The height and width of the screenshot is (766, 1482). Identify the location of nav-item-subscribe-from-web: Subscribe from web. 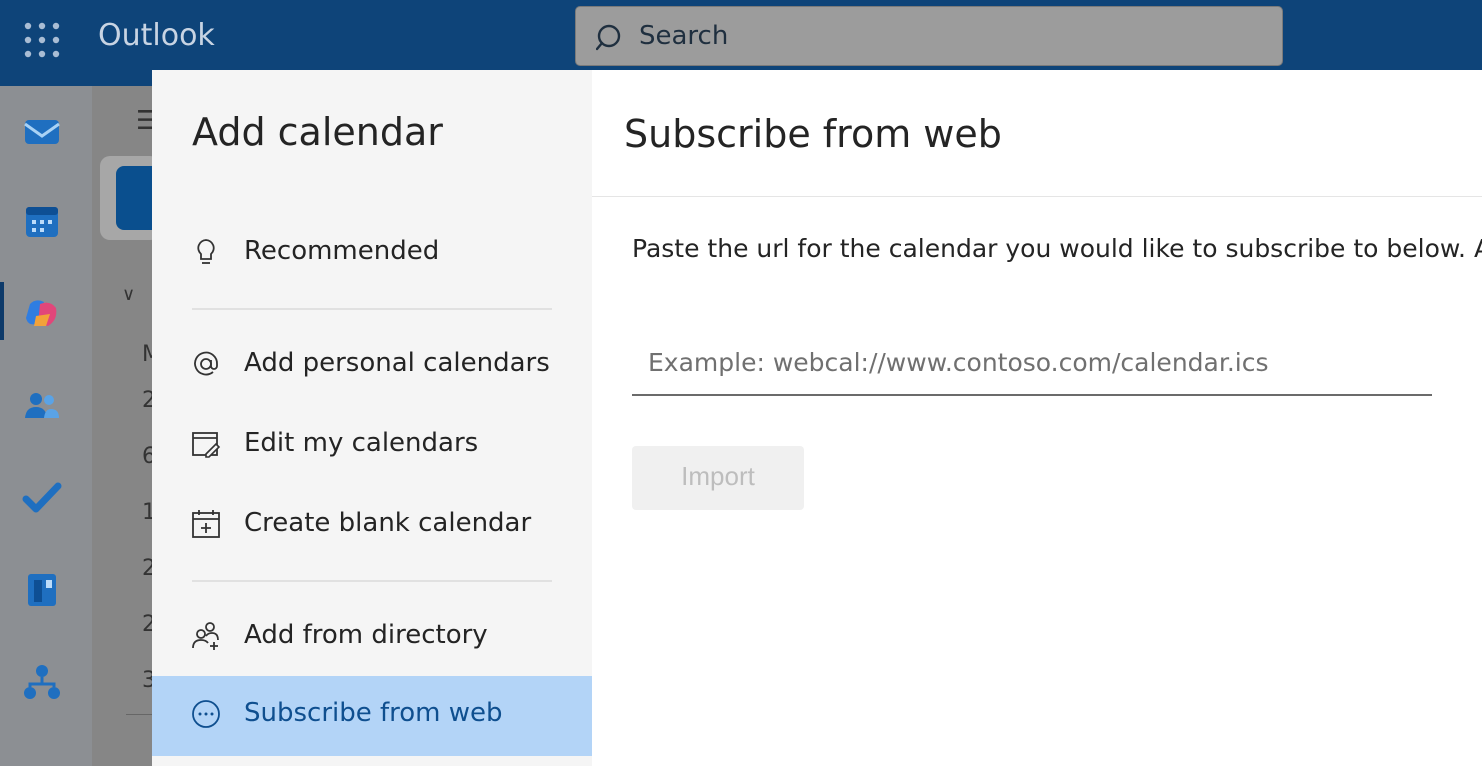
(372, 716).